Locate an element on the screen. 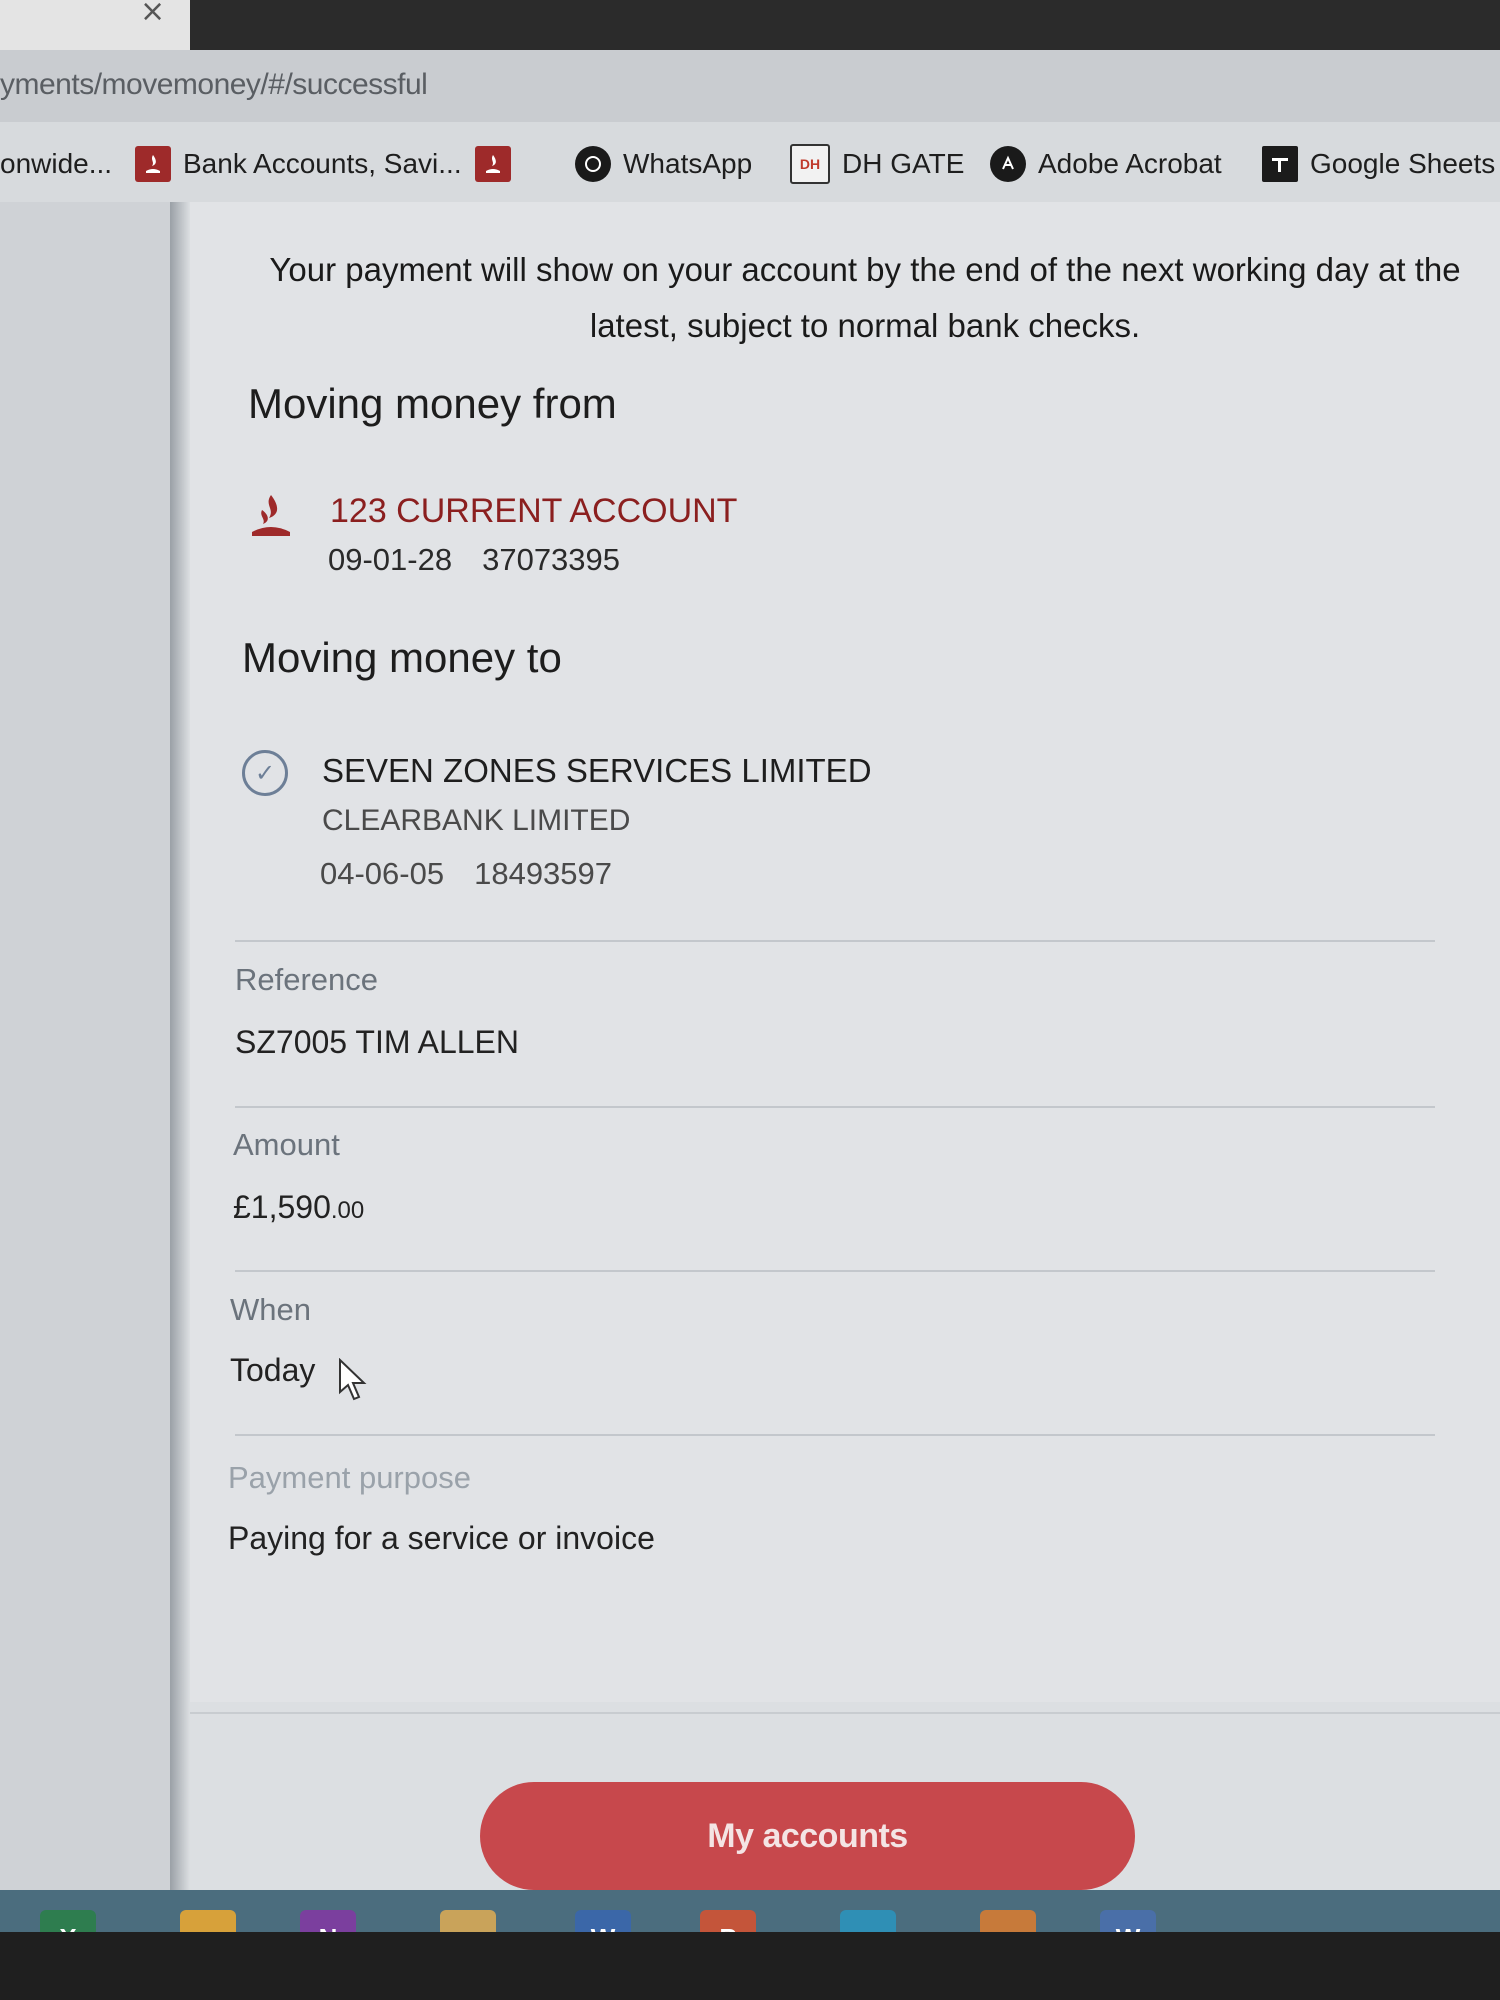  payee-account-details: 04-06-05 18493597 is located at coordinates (481, 874).